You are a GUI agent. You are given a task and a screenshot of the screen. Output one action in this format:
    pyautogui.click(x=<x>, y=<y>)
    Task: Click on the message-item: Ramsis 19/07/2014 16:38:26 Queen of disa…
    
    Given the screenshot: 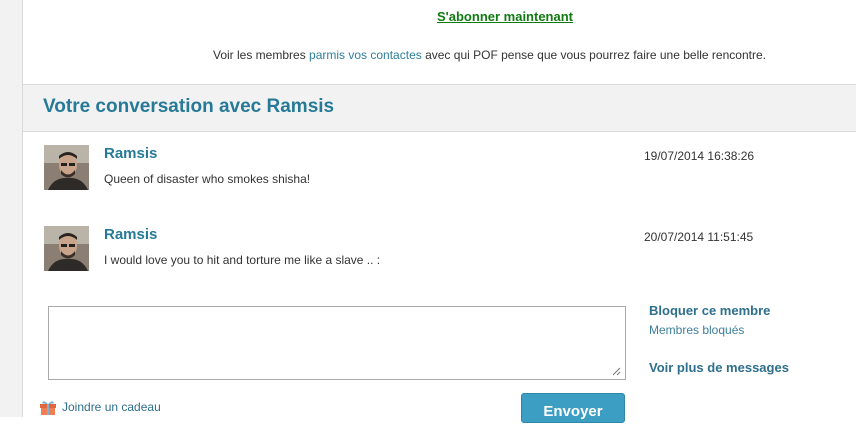 What is the action you would take?
    pyautogui.click(x=439, y=170)
    